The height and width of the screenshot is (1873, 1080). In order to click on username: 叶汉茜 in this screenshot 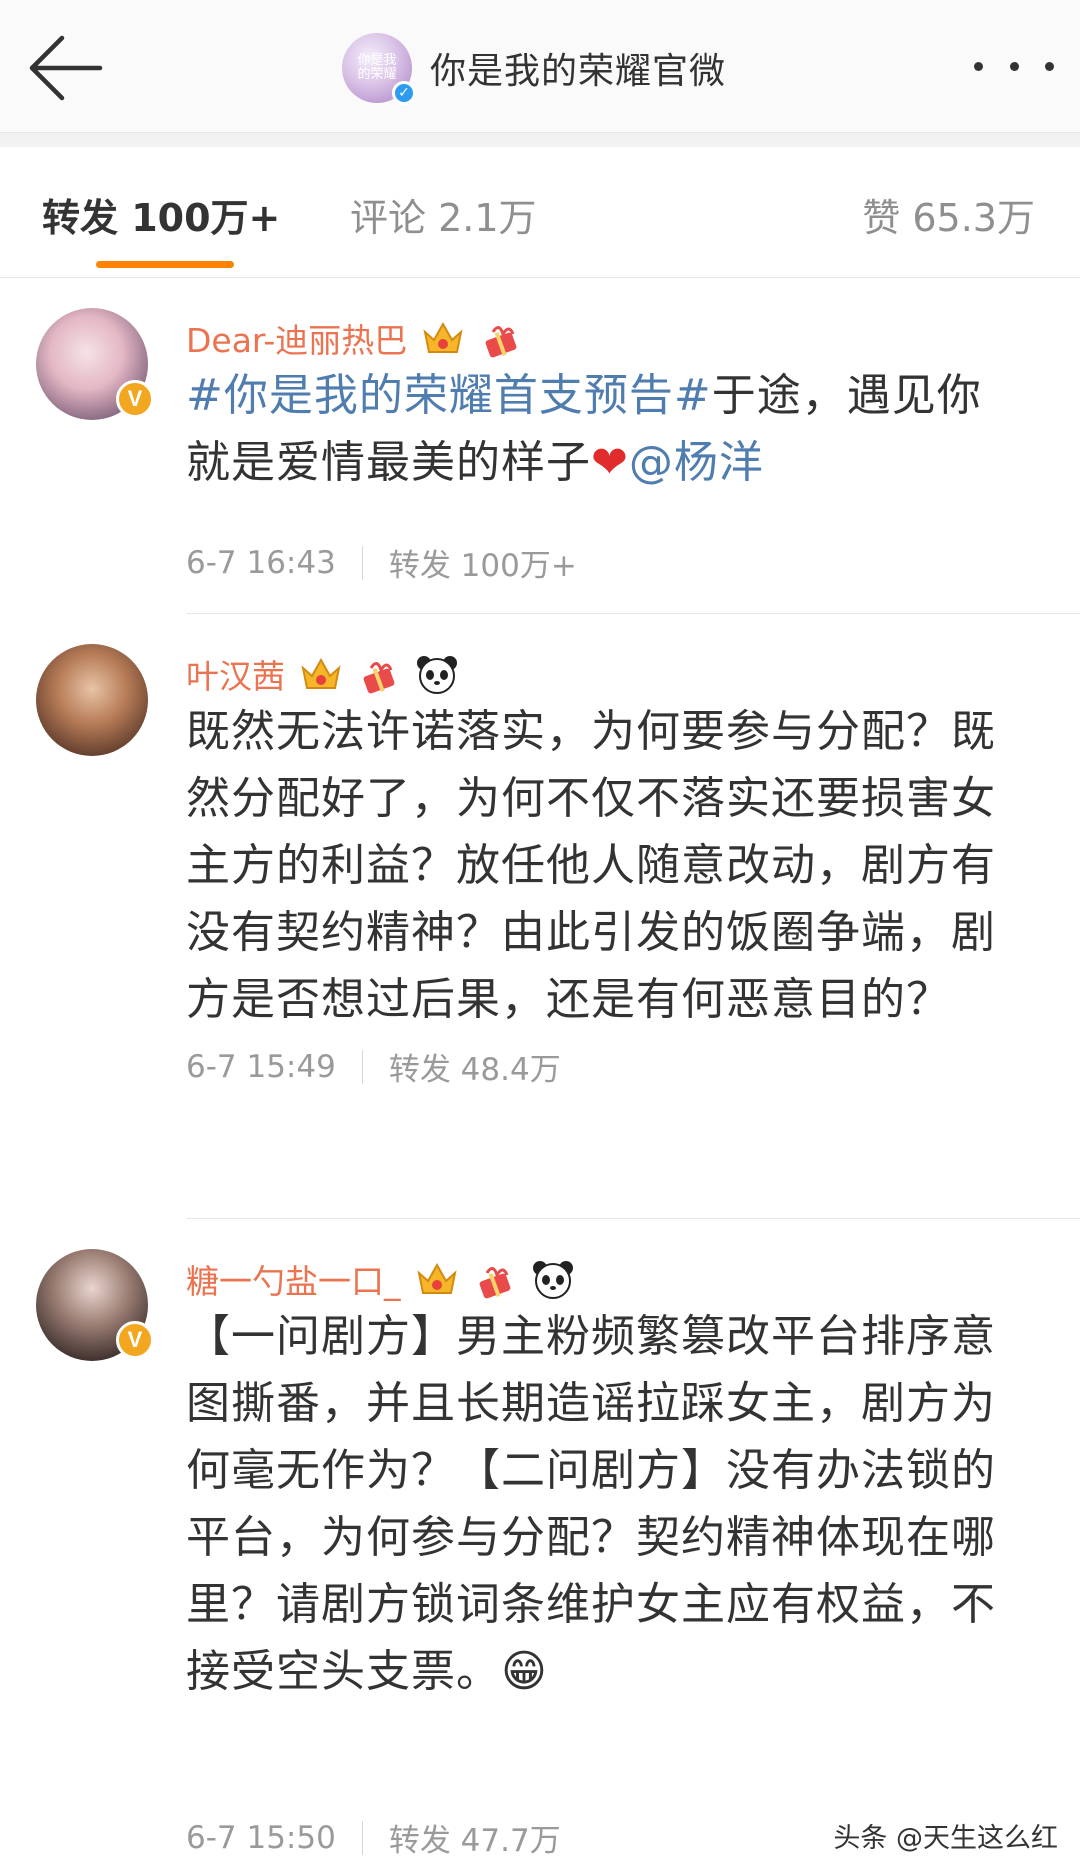, I will do `click(235, 674)`.